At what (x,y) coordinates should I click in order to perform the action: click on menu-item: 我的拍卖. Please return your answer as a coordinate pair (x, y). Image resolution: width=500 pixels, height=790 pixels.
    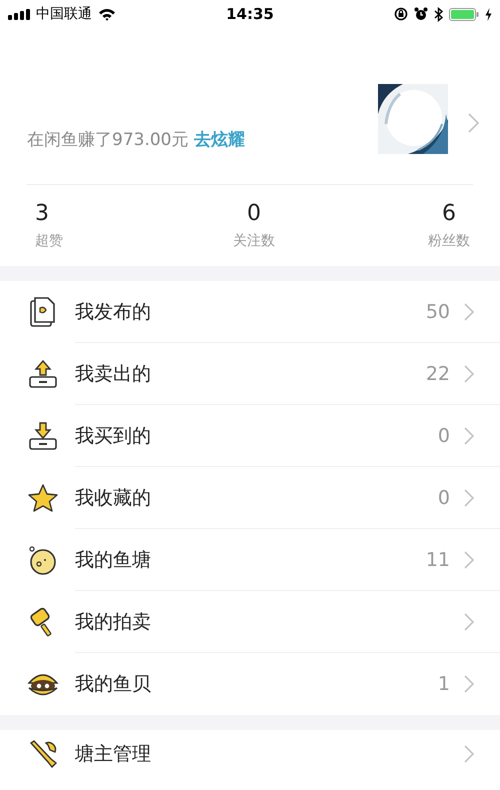
    Looking at the image, I should click on (250, 622).